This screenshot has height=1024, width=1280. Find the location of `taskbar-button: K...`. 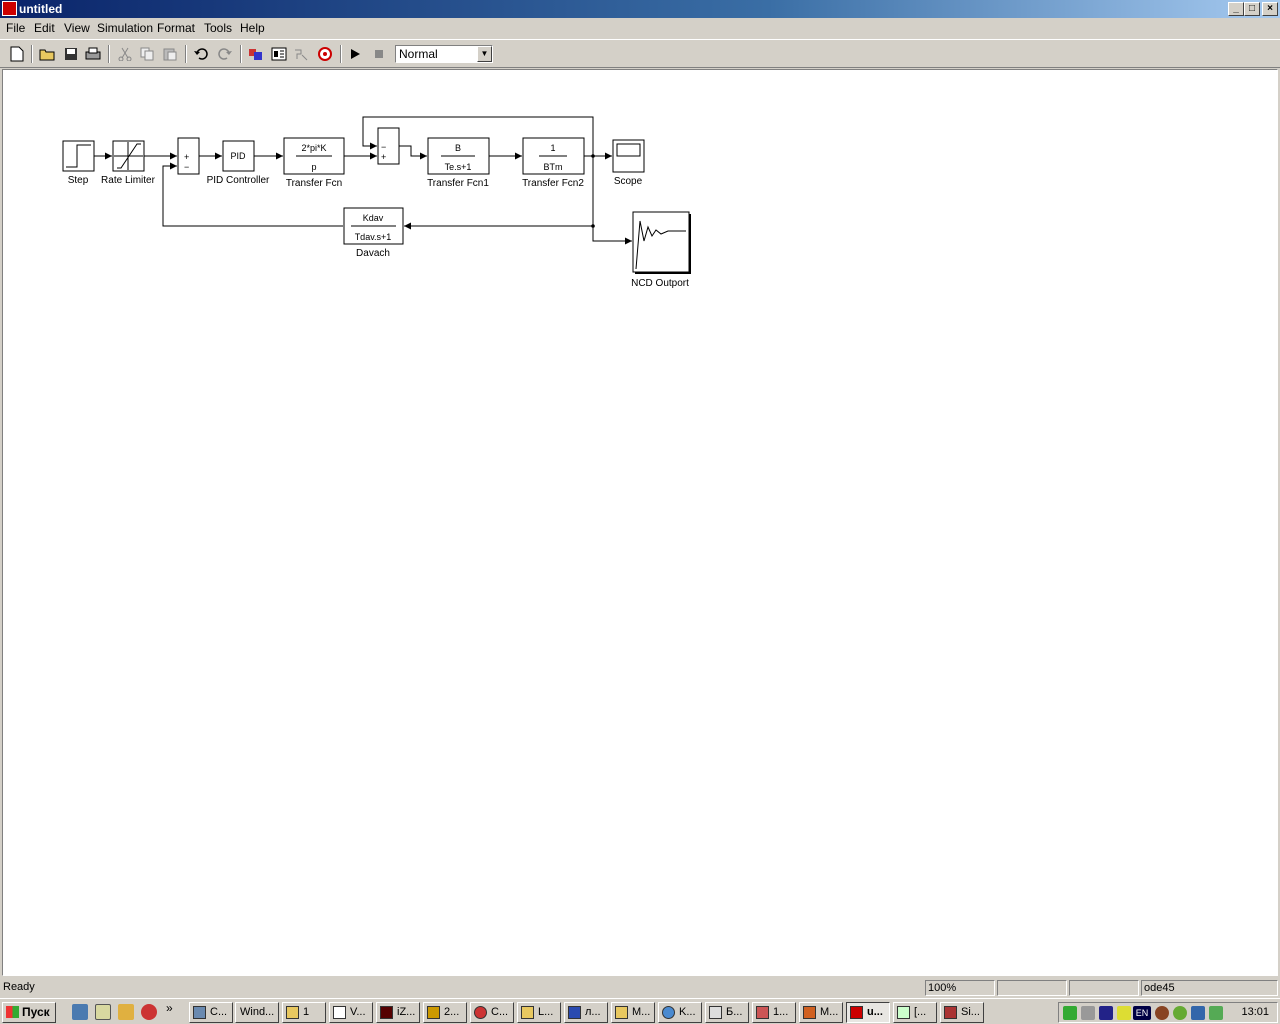

taskbar-button: K... is located at coordinates (680, 1012).